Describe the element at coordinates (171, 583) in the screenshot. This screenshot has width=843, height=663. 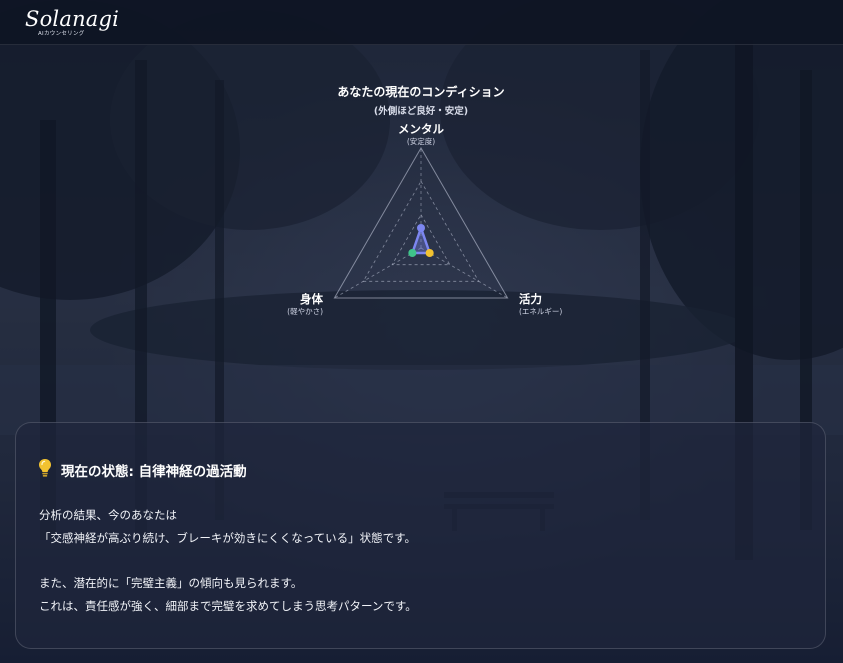
I see `card-paragraph: また、潜在的に「完璧主義」の傾向も見られます。` at that location.